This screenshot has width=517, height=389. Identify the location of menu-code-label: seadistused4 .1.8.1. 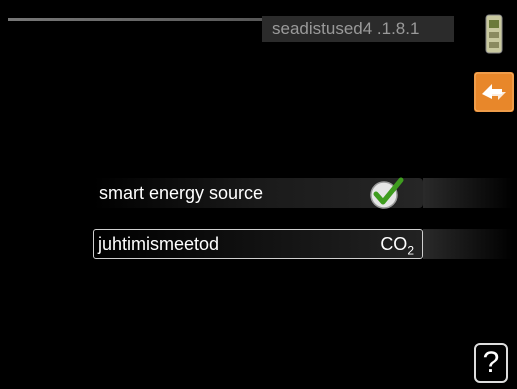
(358, 29).